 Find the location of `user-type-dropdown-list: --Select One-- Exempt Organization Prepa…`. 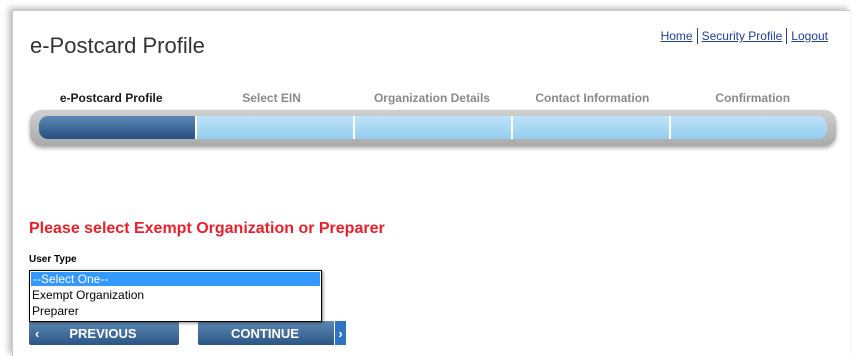

user-type-dropdown-list: --Select One-- Exempt Organization Prepa… is located at coordinates (175, 296).